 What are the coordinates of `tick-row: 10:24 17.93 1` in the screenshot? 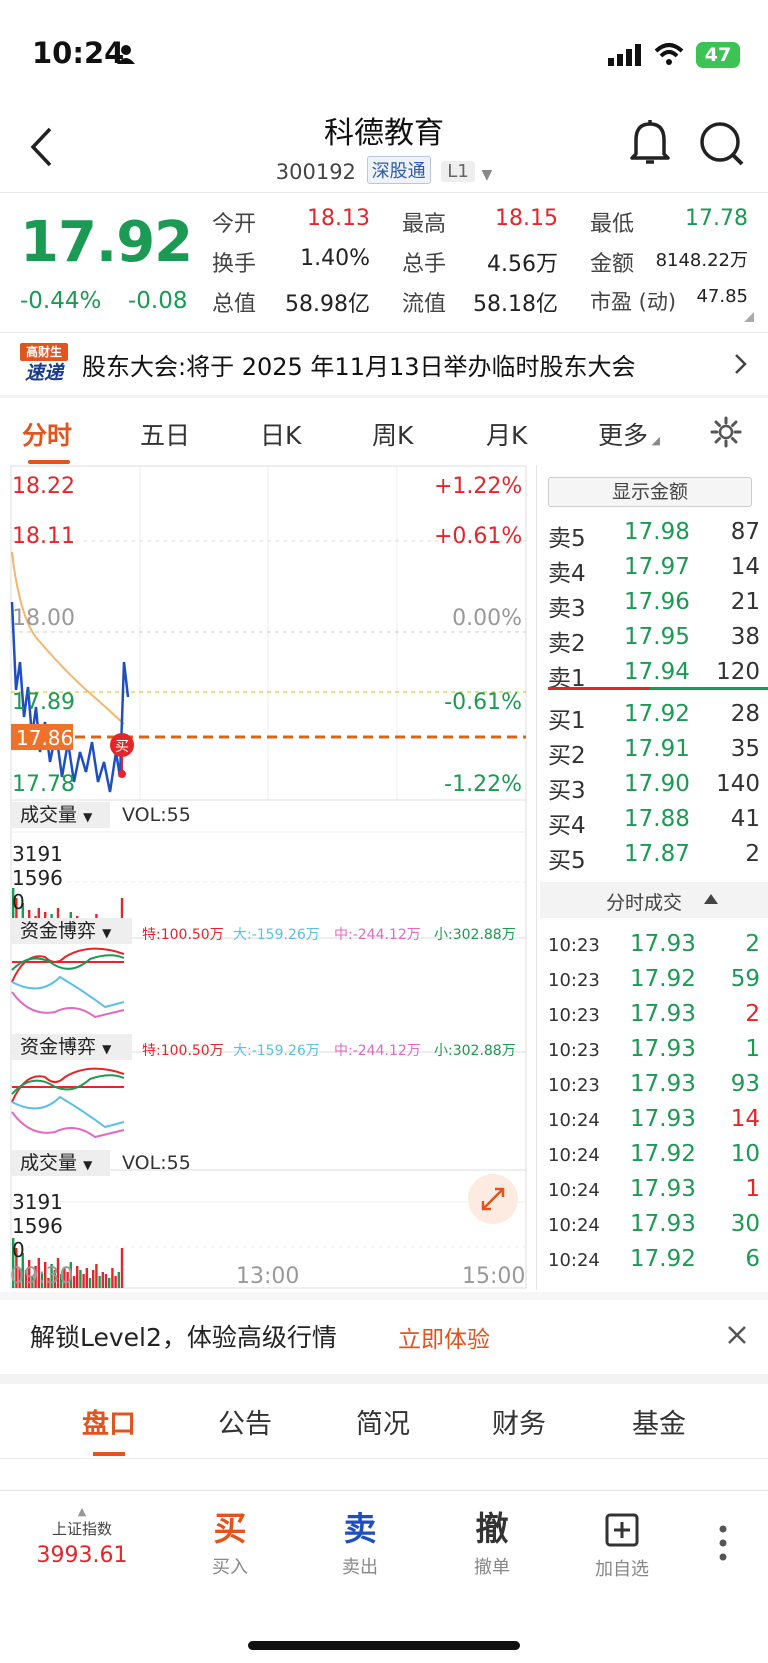 It's located at (654, 1193).